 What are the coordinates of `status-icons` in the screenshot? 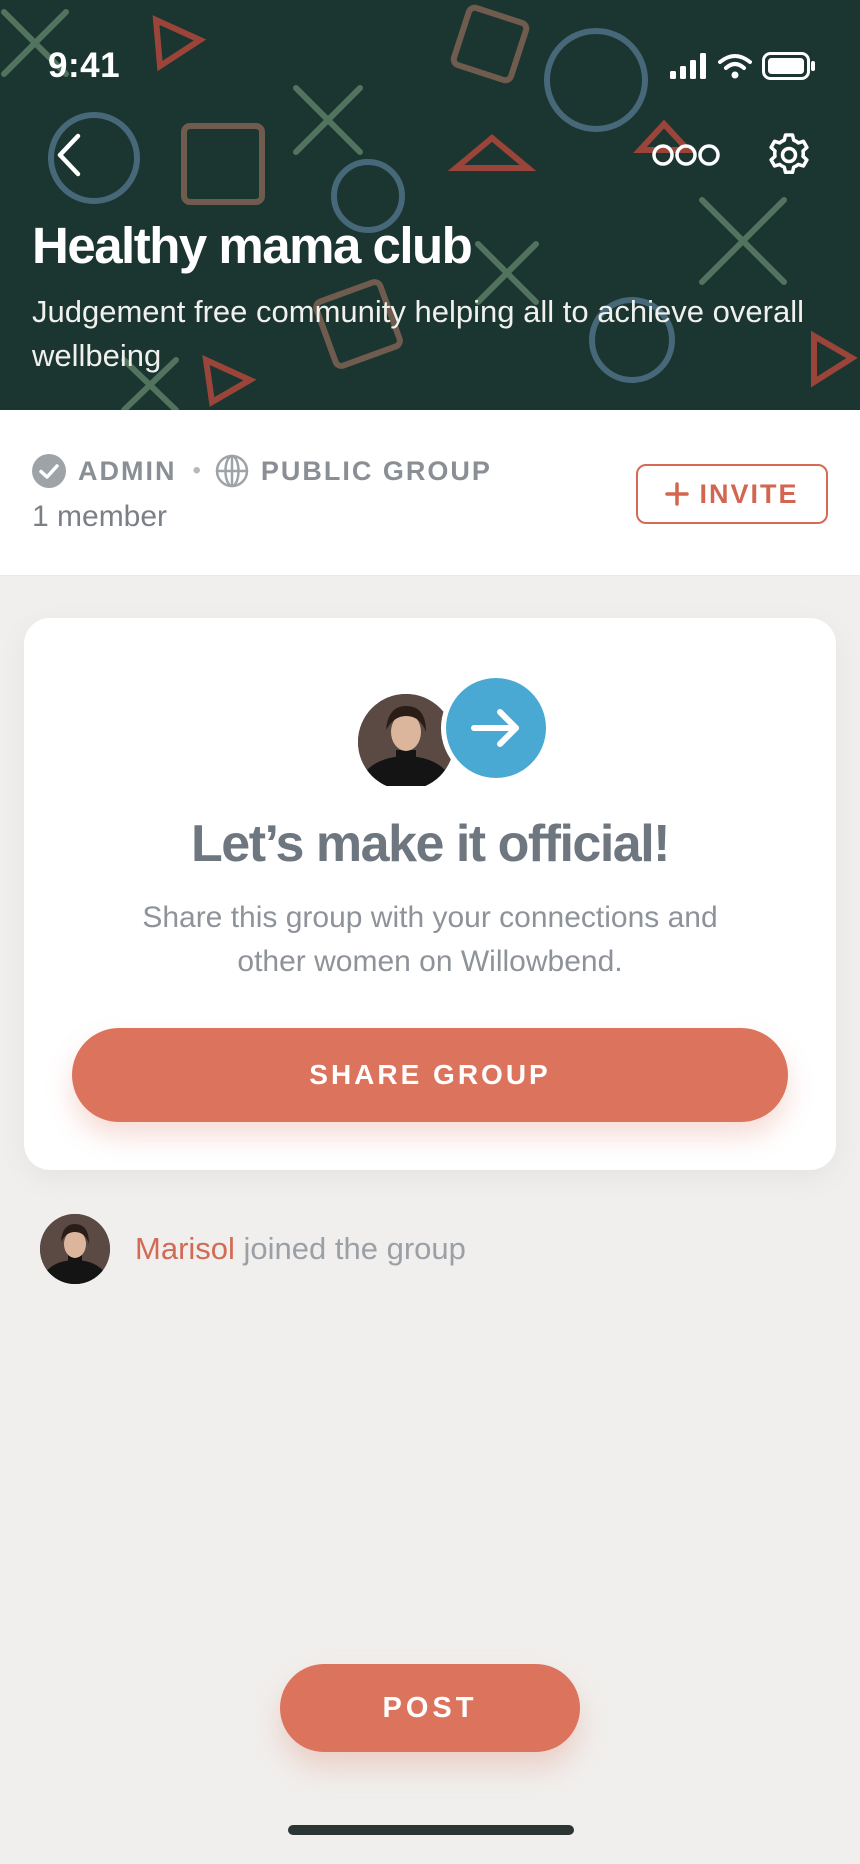 It's located at (743, 66).